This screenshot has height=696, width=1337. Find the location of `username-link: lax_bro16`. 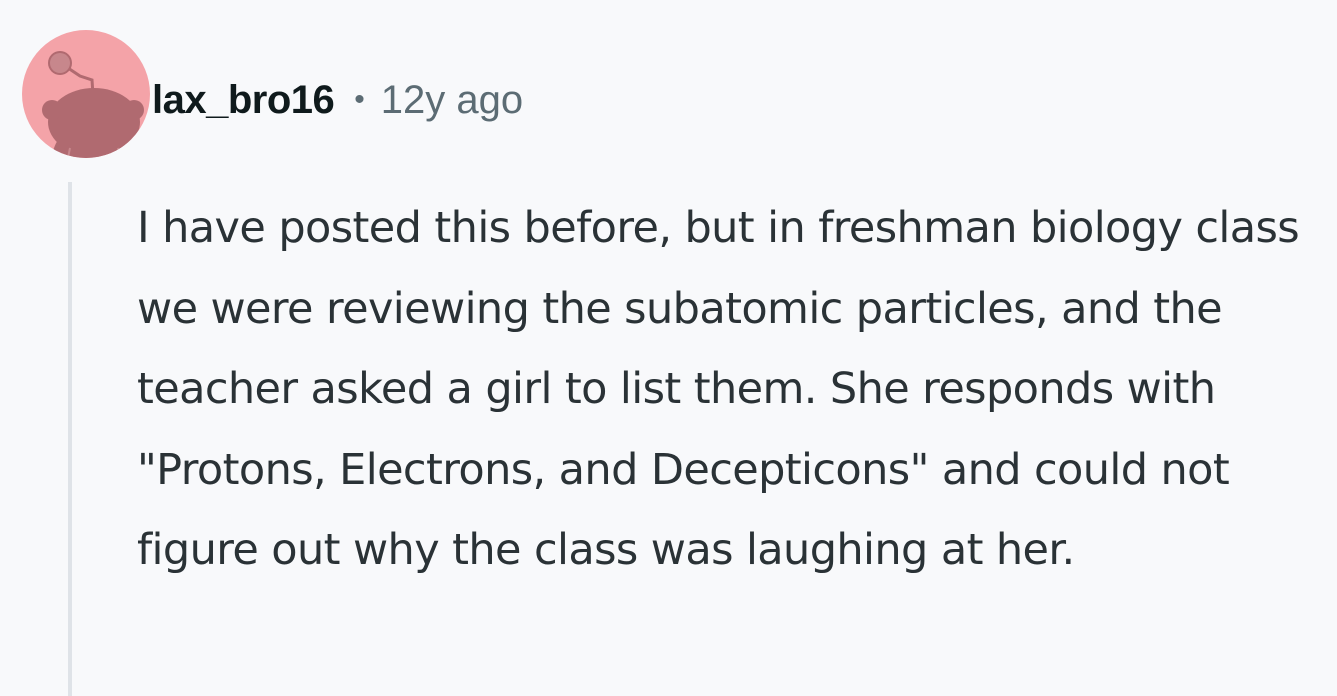

username-link: lax_bro16 is located at coordinates (243, 100).